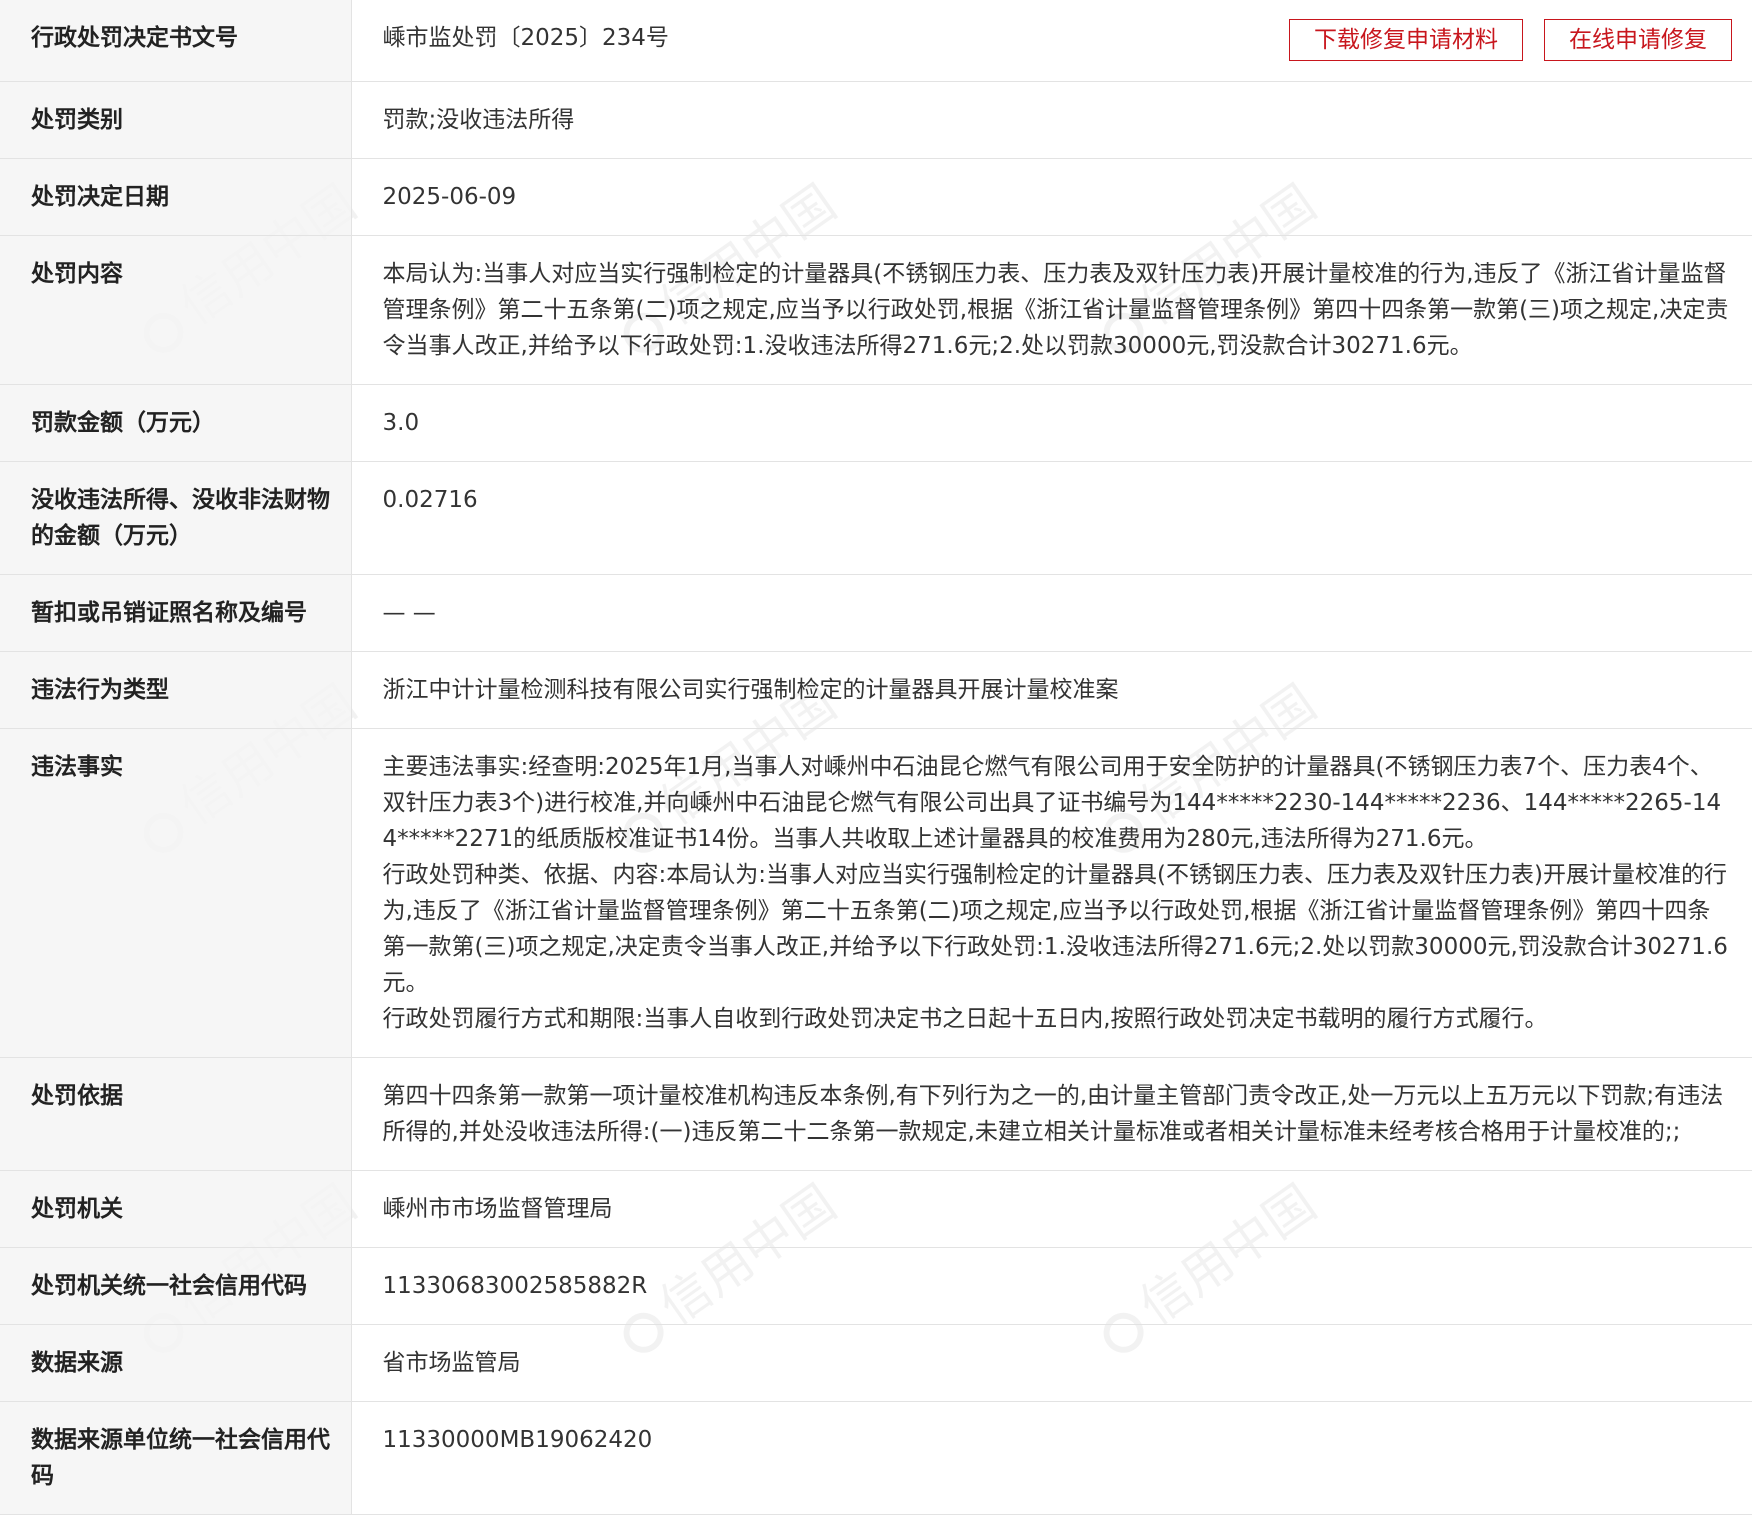  Describe the element at coordinates (1051, 197) in the screenshot. I see `field-value: 2025-06-09` at that location.